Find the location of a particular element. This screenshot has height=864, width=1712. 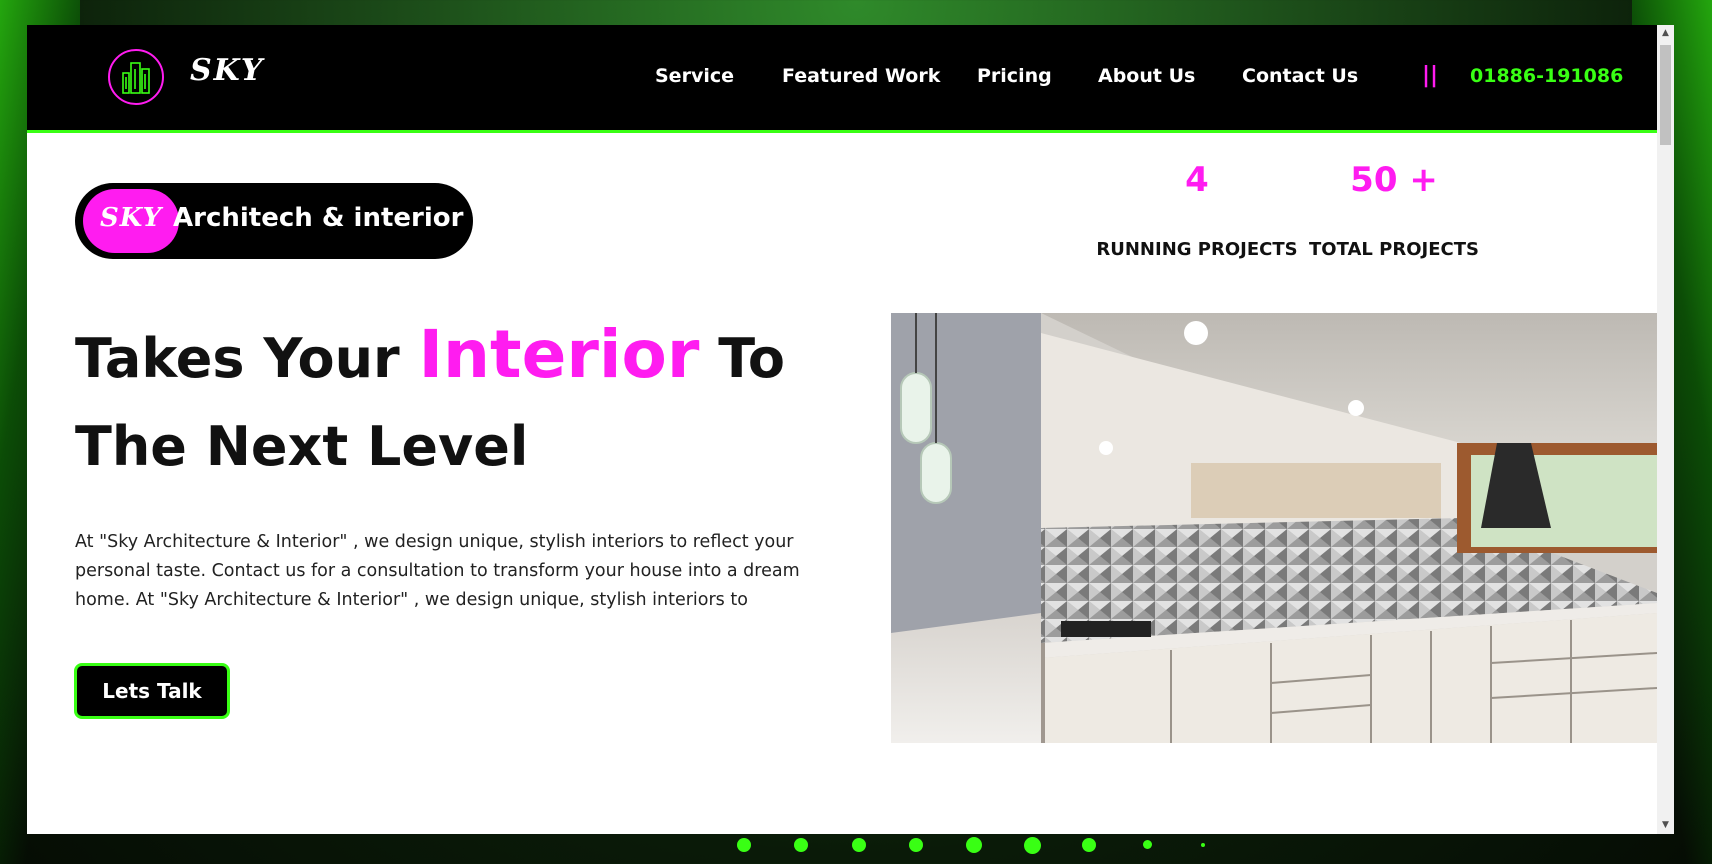

headline-line2: The Next Level is located at coordinates (302, 446).